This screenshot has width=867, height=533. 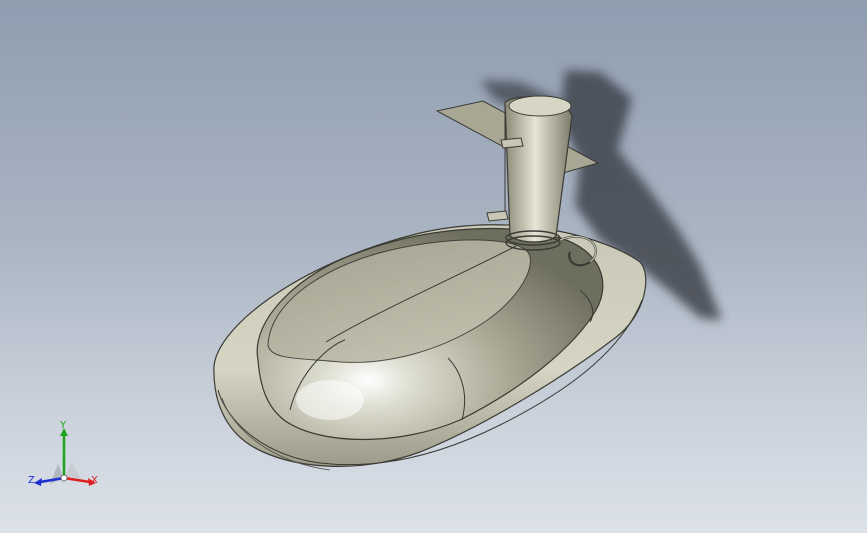 What do you see at coordinates (63, 425) in the screenshot?
I see `y-axis-label: Y` at bounding box center [63, 425].